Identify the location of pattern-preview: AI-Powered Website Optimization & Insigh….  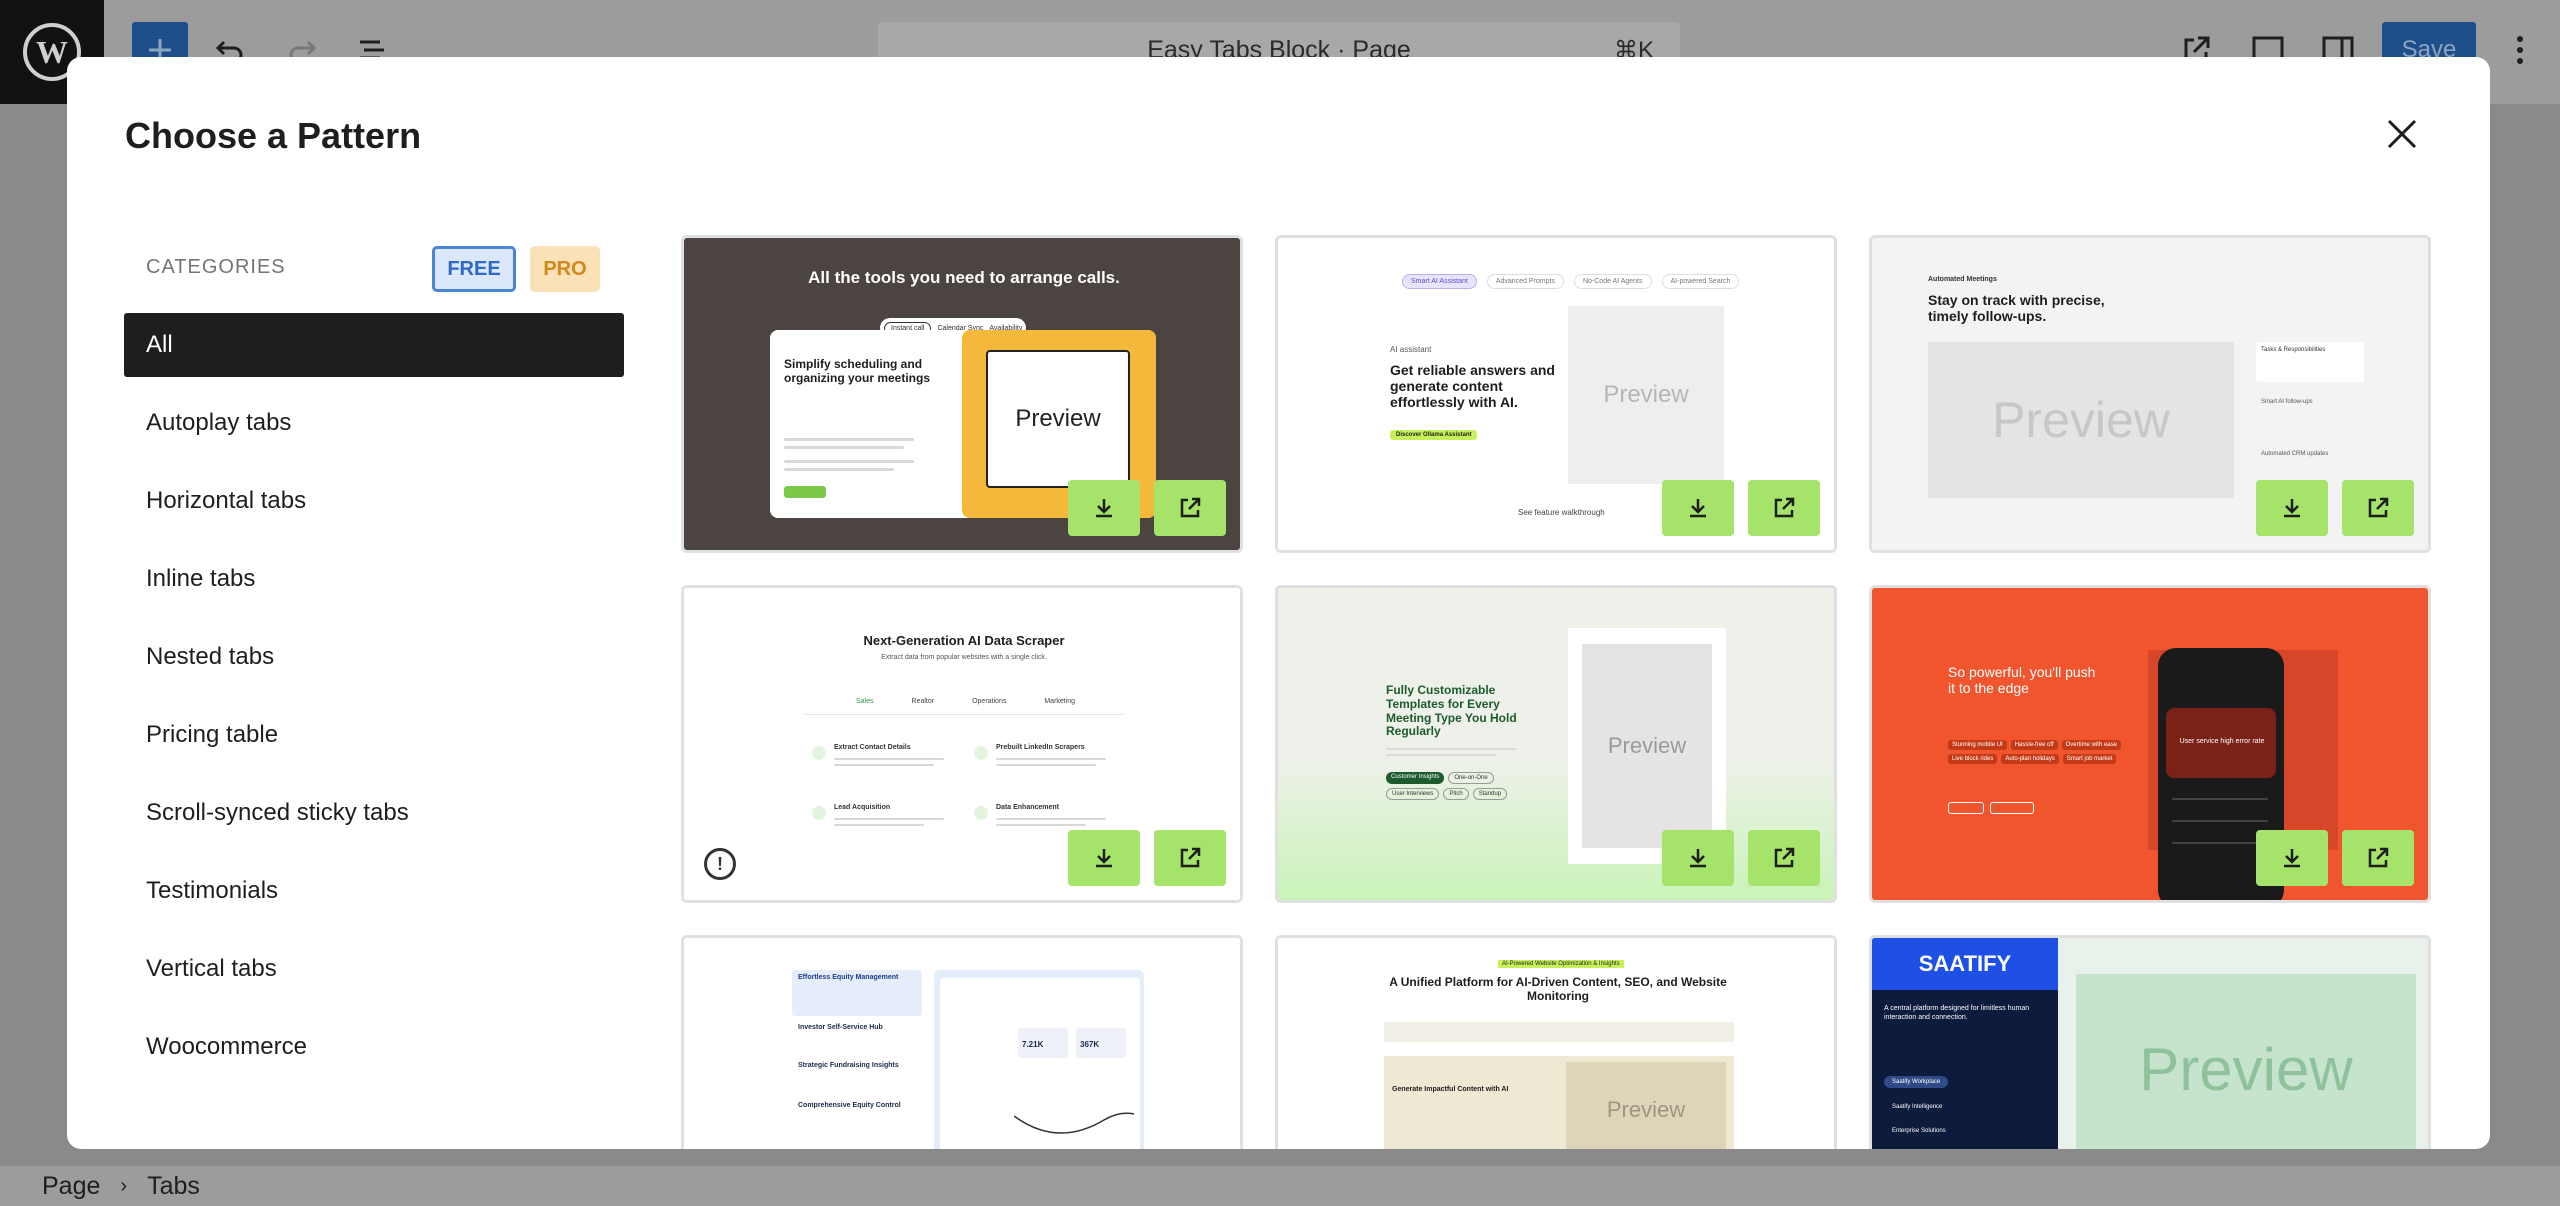
(1556, 1043).